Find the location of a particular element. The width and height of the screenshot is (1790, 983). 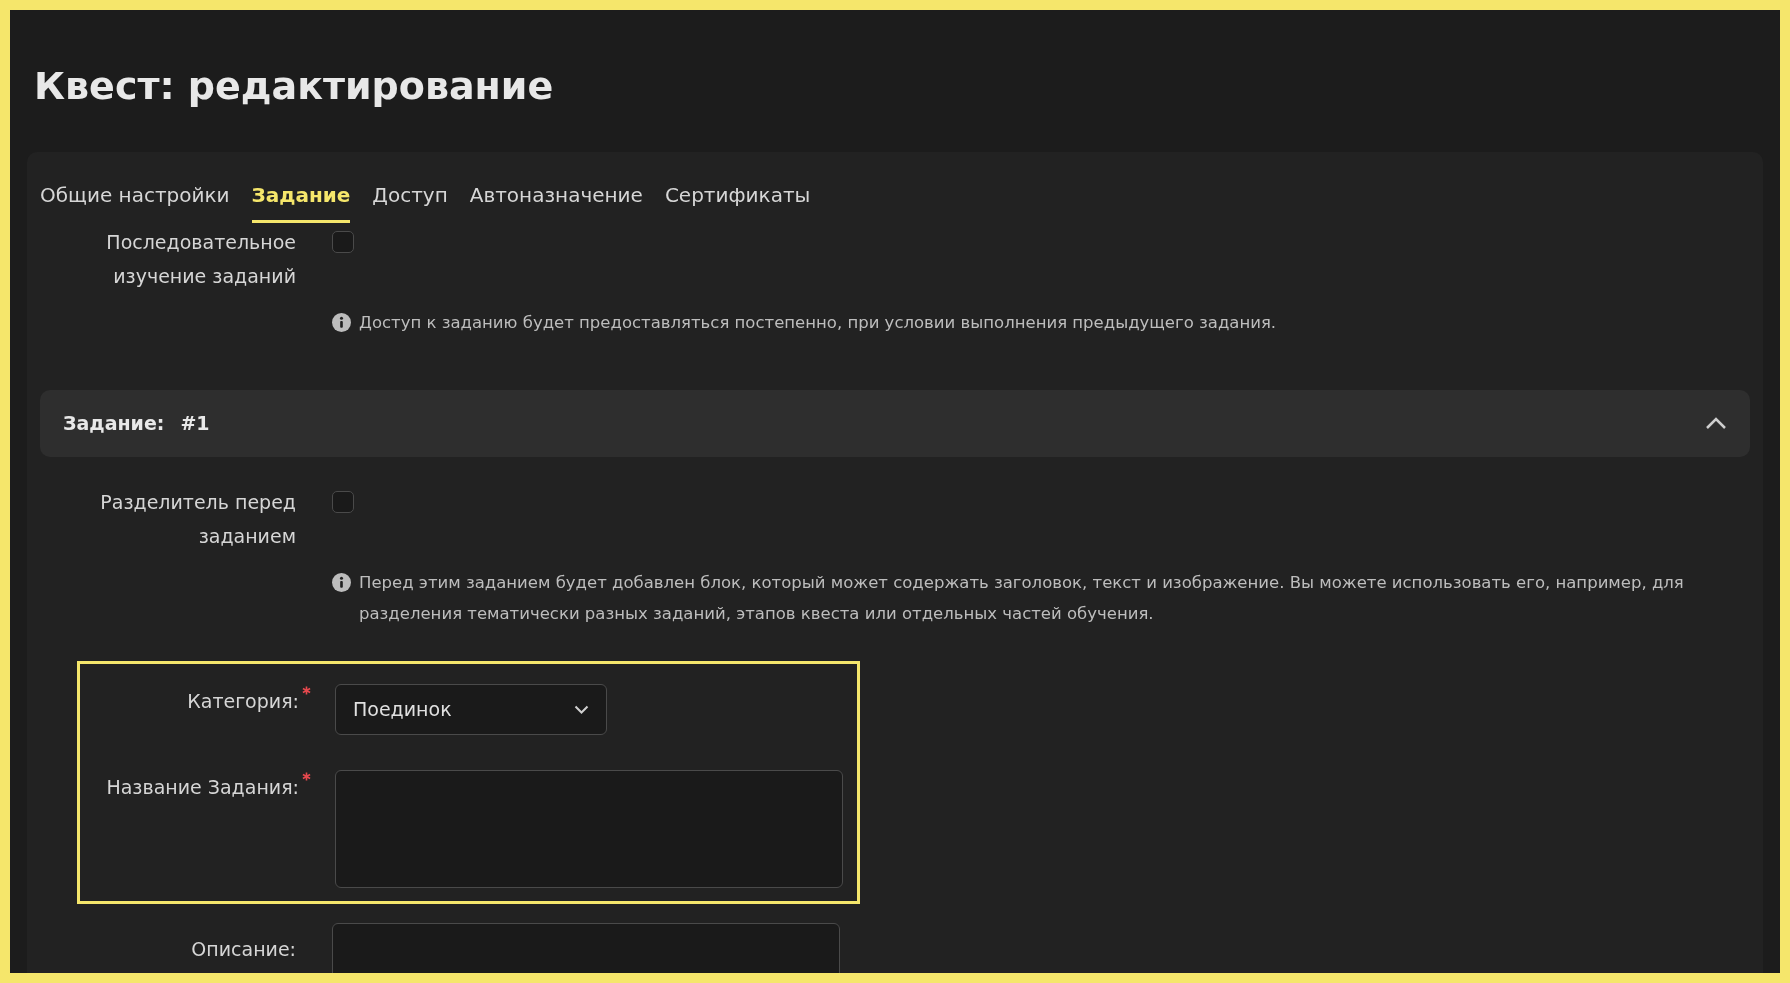

tab: Автоназначение is located at coordinates (556, 201).